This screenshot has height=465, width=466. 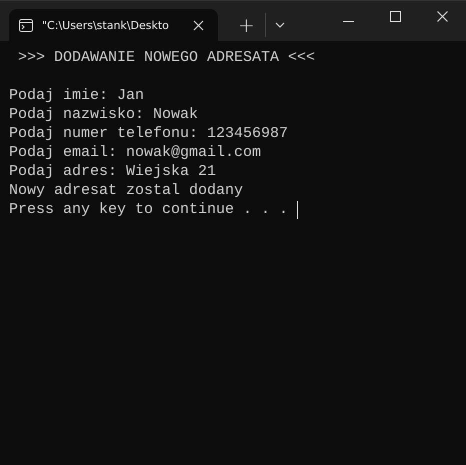 What do you see at coordinates (148, 133) in the screenshot?
I see `console-line: Podaj numer telefonu: 123456987` at bounding box center [148, 133].